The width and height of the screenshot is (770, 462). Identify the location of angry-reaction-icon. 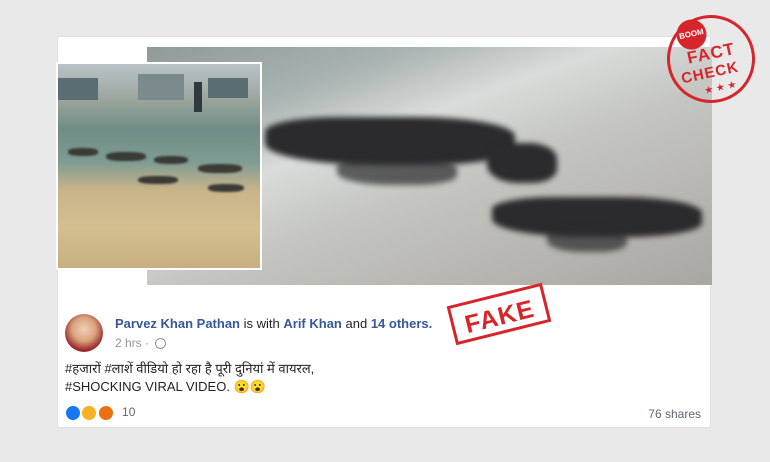
(105, 413).